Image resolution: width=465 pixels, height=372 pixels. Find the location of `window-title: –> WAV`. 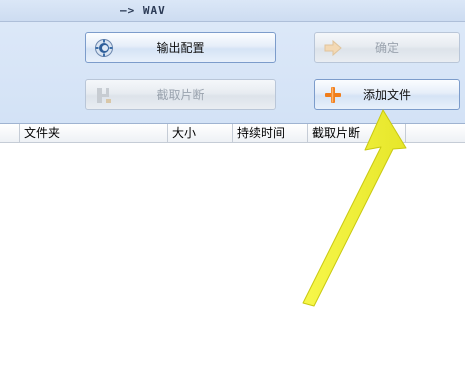

window-title: –> WAV is located at coordinates (143, 10).